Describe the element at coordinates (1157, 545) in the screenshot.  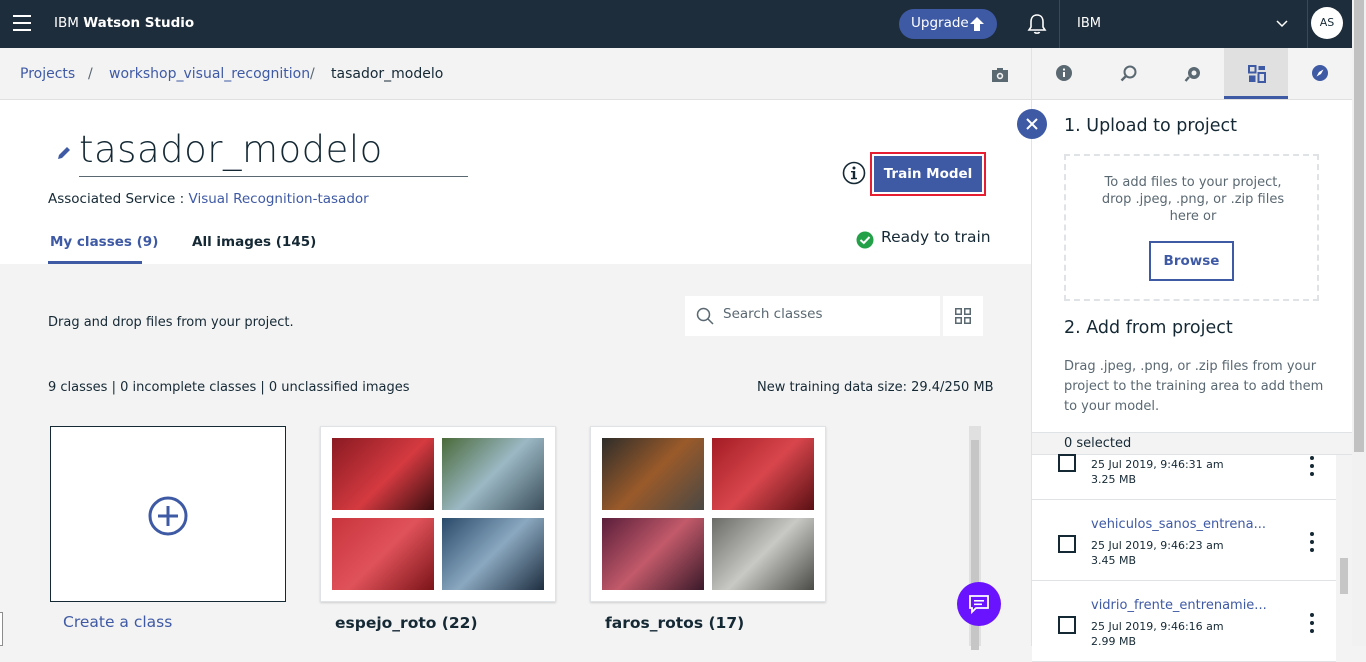
I see `file-date: 25 Jul 2019, 9:46:23 am` at that location.